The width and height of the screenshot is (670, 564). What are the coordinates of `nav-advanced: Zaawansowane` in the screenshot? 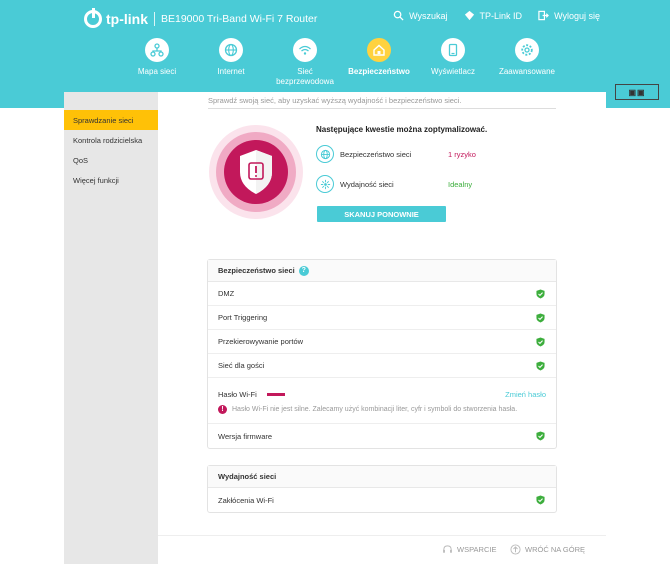 It's located at (527, 62).